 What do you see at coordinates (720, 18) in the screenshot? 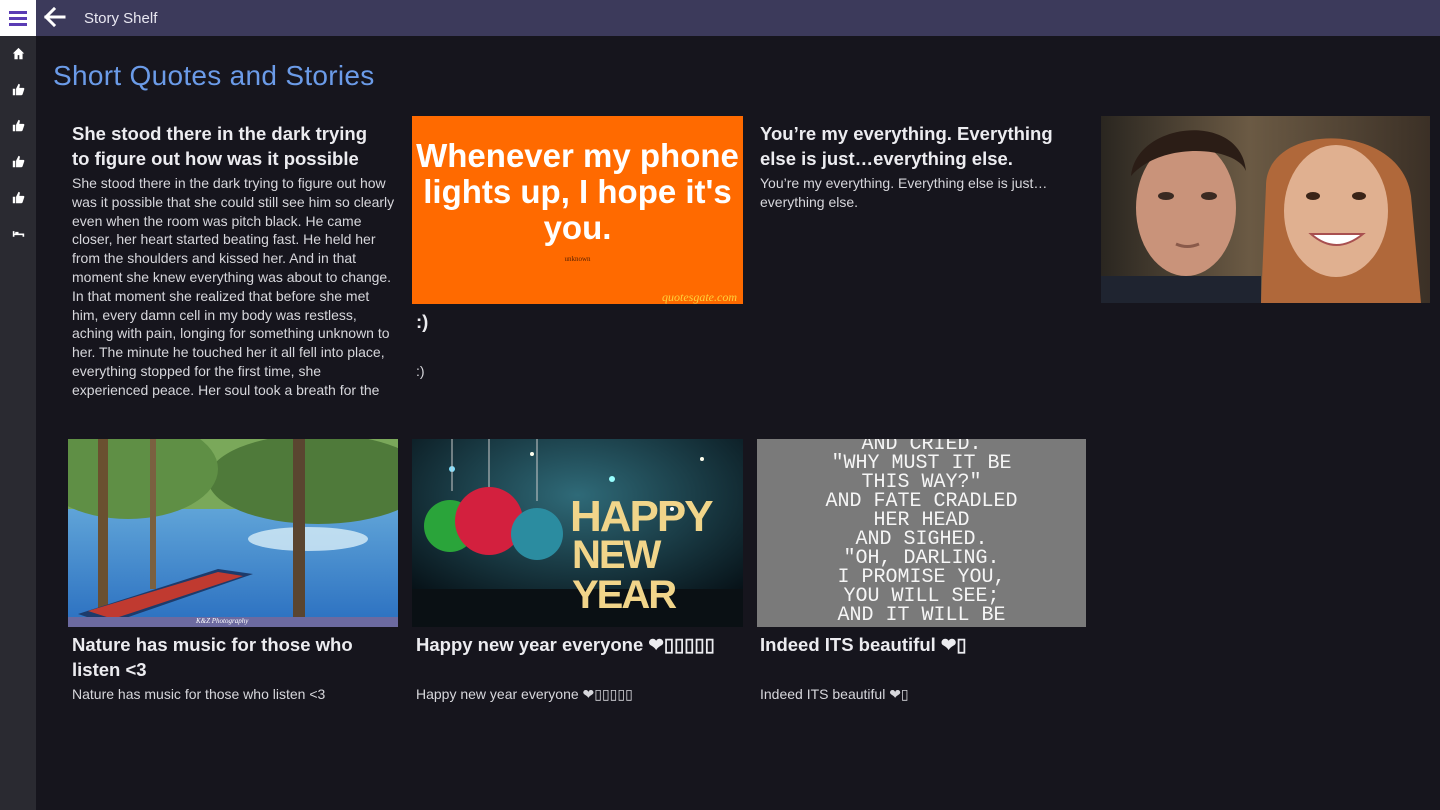
I see `title-bar: Story Shelf` at bounding box center [720, 18].